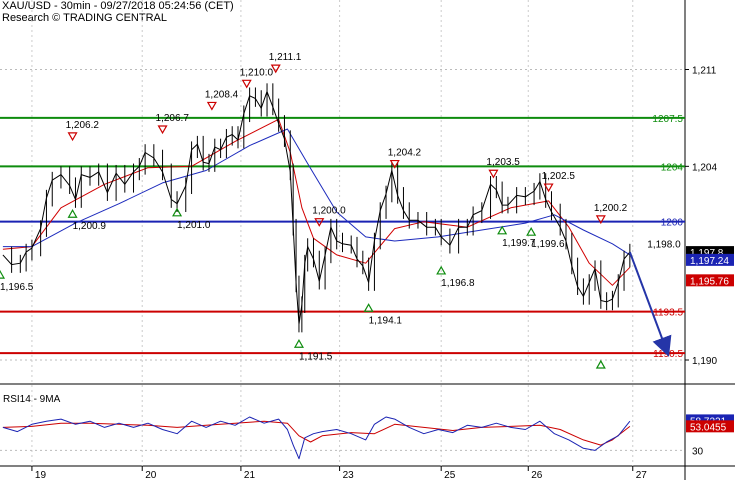 The width and height of the screenshot is (735, 480). What do you see at coordinates (537, 475) in the screenshot?
I see `time-tick-label: 26` at bounding box center [537, 475].